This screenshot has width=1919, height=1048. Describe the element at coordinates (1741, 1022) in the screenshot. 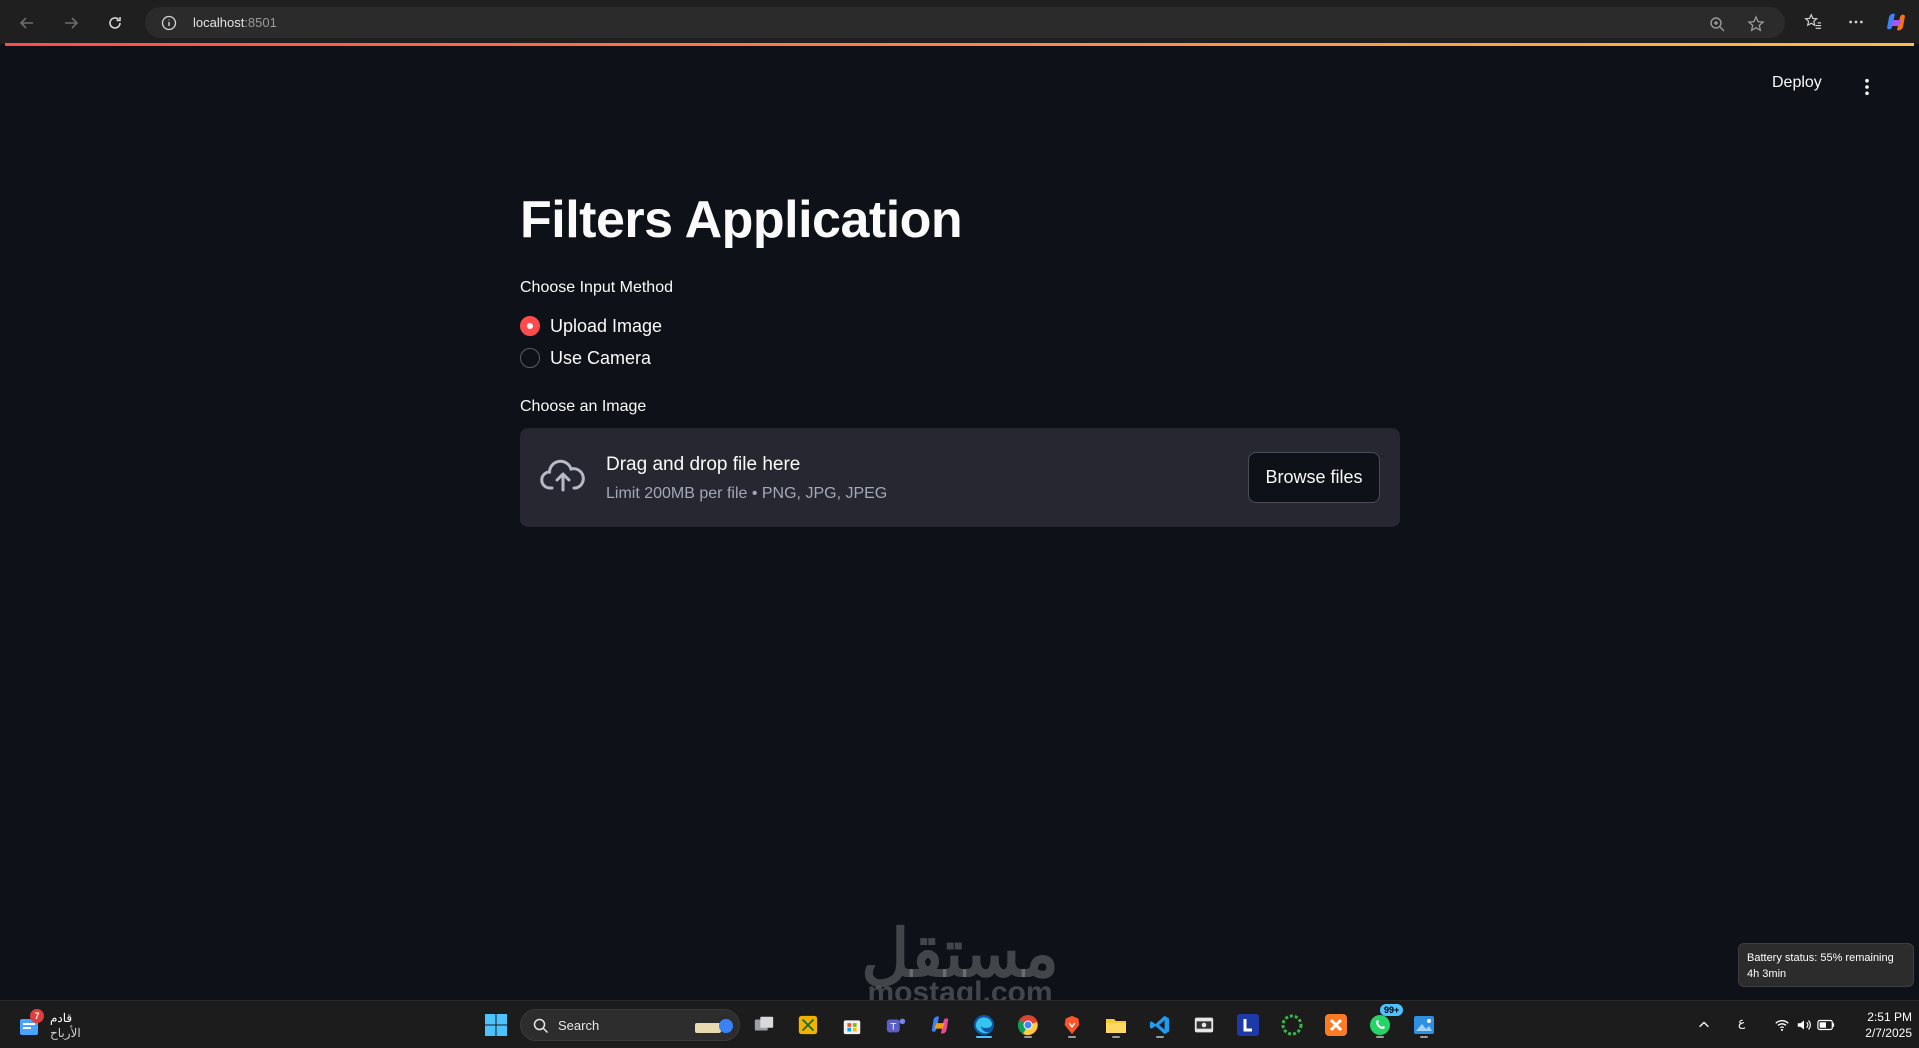

I see `language-indicator: ع` at that location.